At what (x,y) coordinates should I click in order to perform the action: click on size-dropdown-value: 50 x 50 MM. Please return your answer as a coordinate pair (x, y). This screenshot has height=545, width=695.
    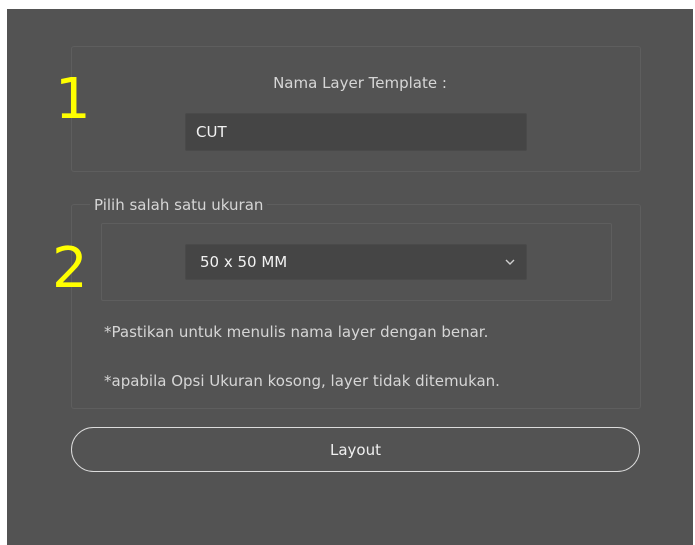
    Looking at the image, I should click on (244, 262).